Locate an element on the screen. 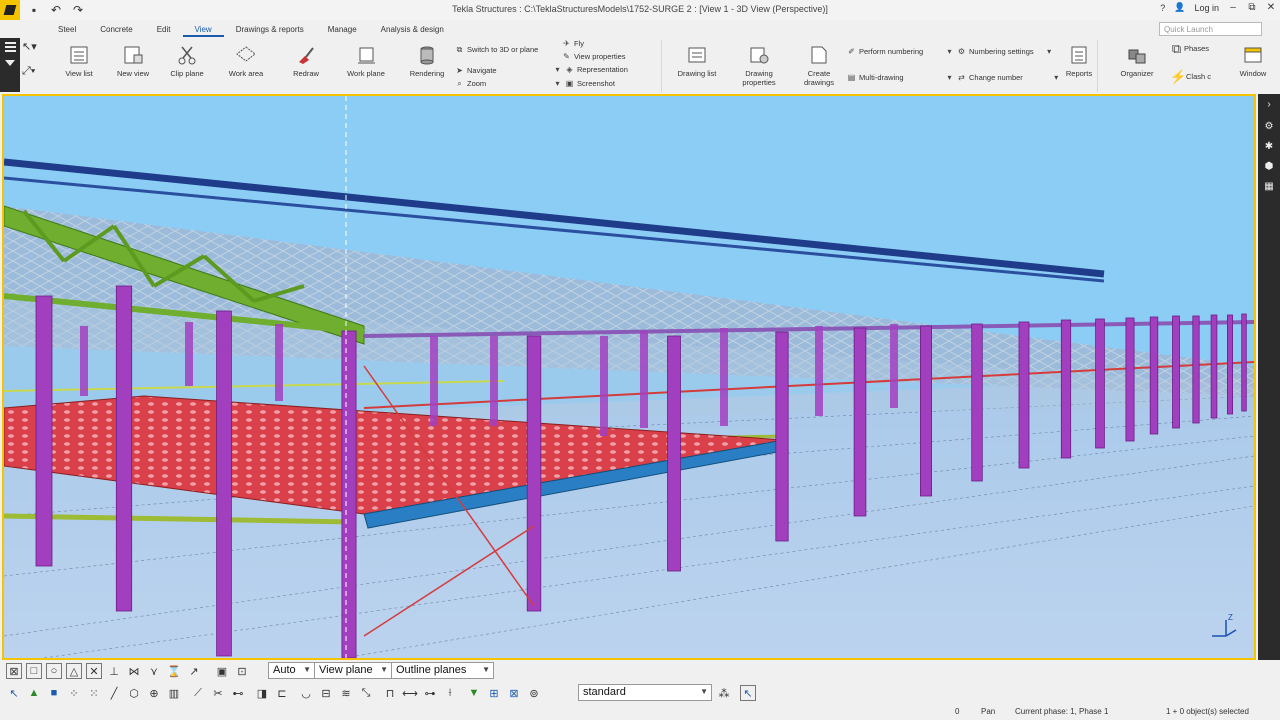 The image size is (1280, 720). work-plane-button: Work plane is located at coordinates (366, 59).